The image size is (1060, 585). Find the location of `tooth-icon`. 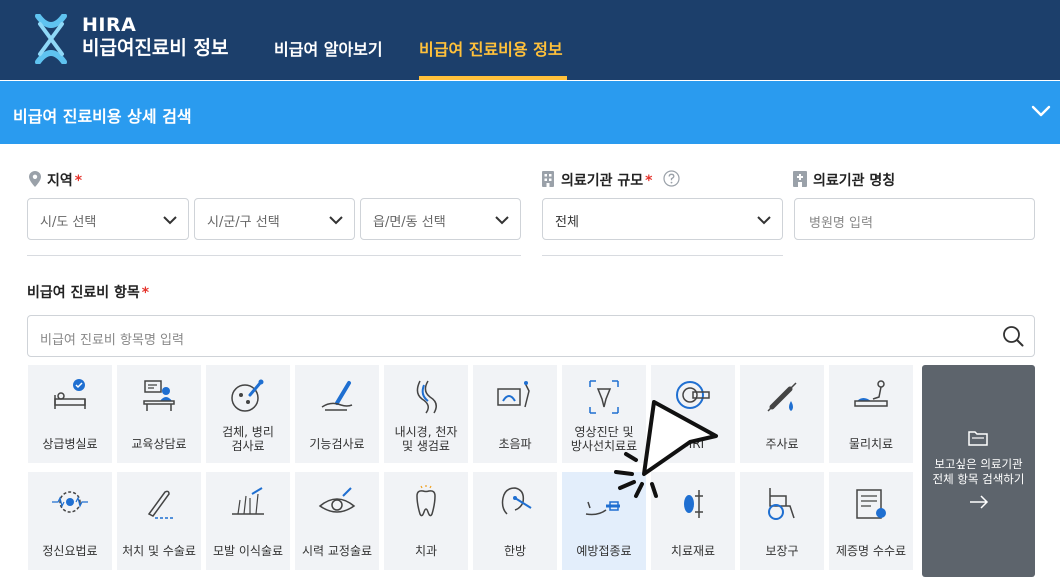

tooth-icon is located at coordinates (426, 501).